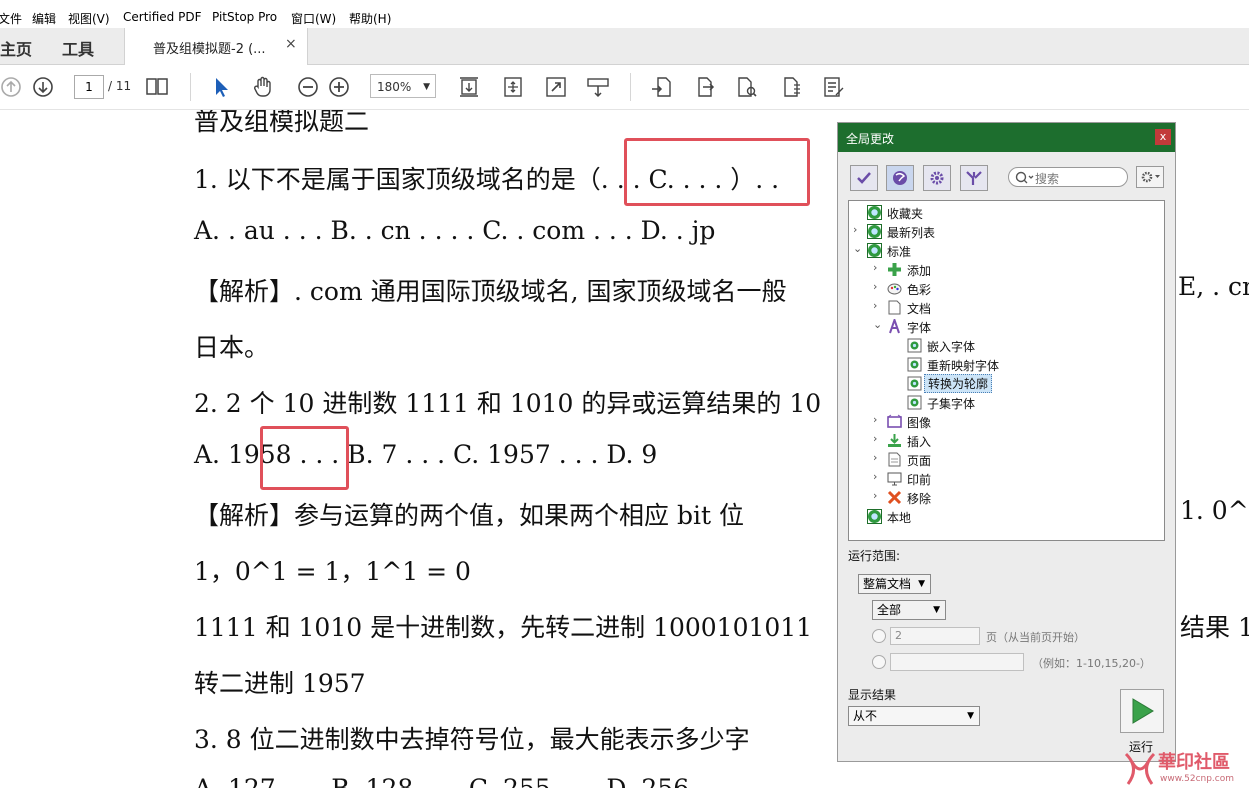  What do you see at coordinates (1026, 345) in the screenshot?
I see `tree-item: 嵌入字体` at bounding box center [1026, 345].